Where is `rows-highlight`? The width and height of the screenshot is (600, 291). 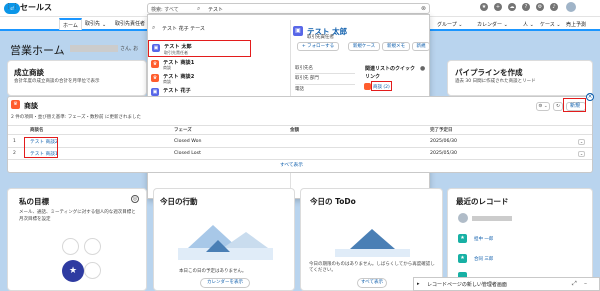
rows-highlight is located at coordinates (41, 147).